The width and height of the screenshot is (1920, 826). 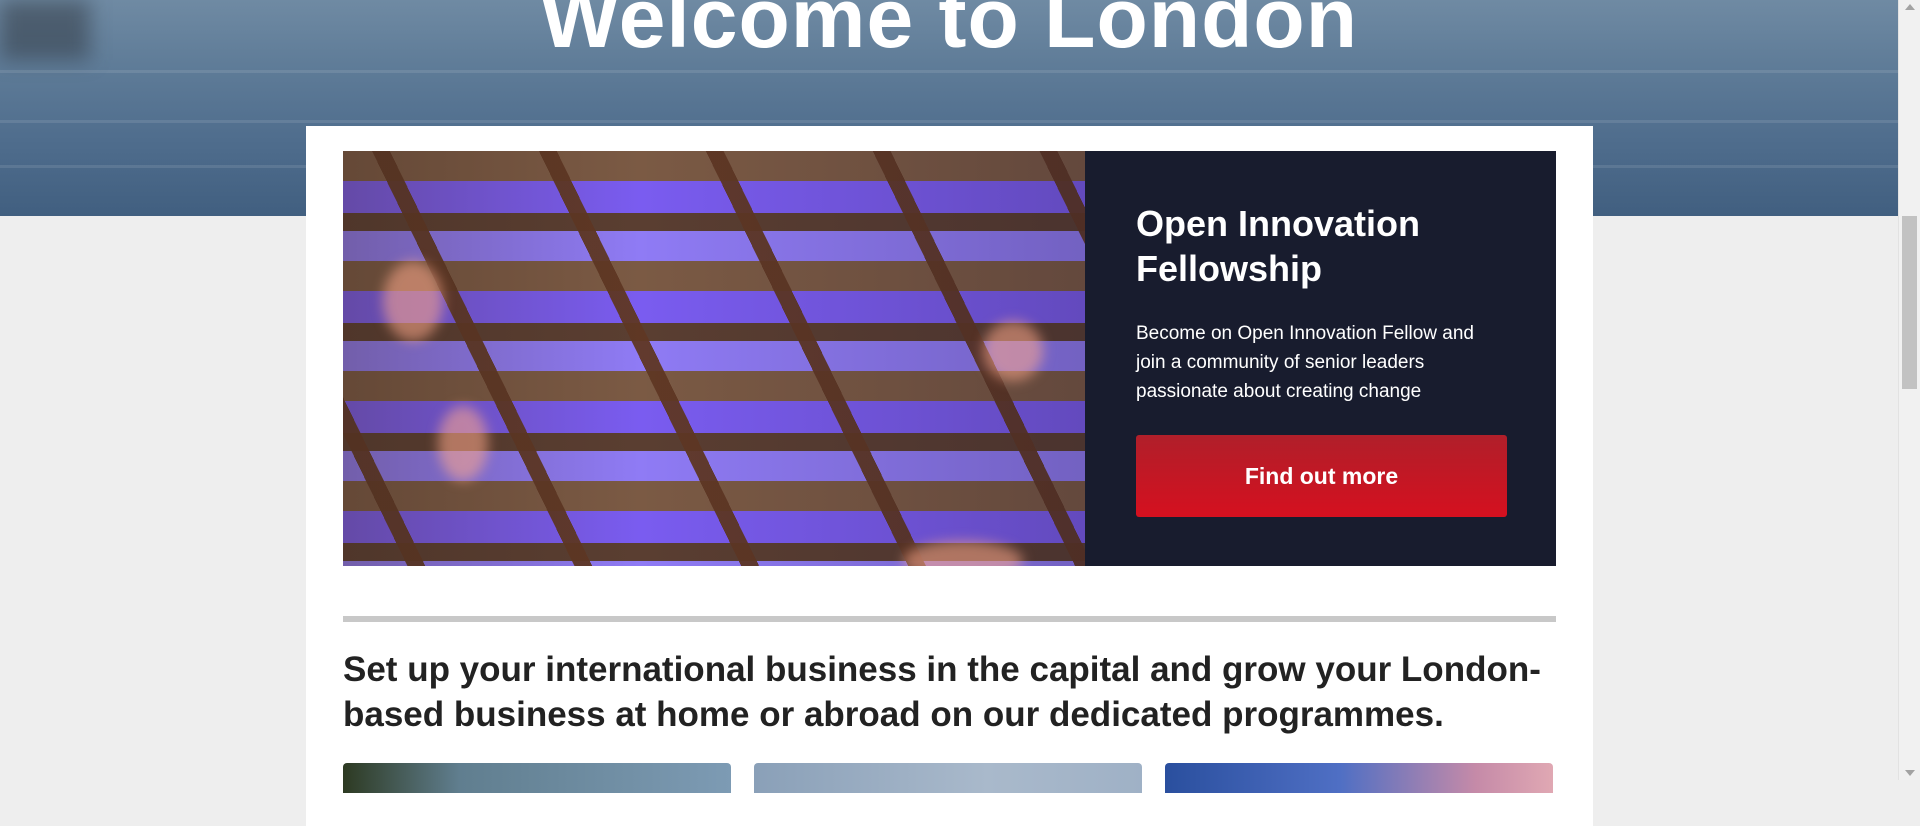 What do you see at coordinates (1910, 773) in the screenshot?
I see `scroll-down-arrow-icon` at bounding box center [1910, 773].